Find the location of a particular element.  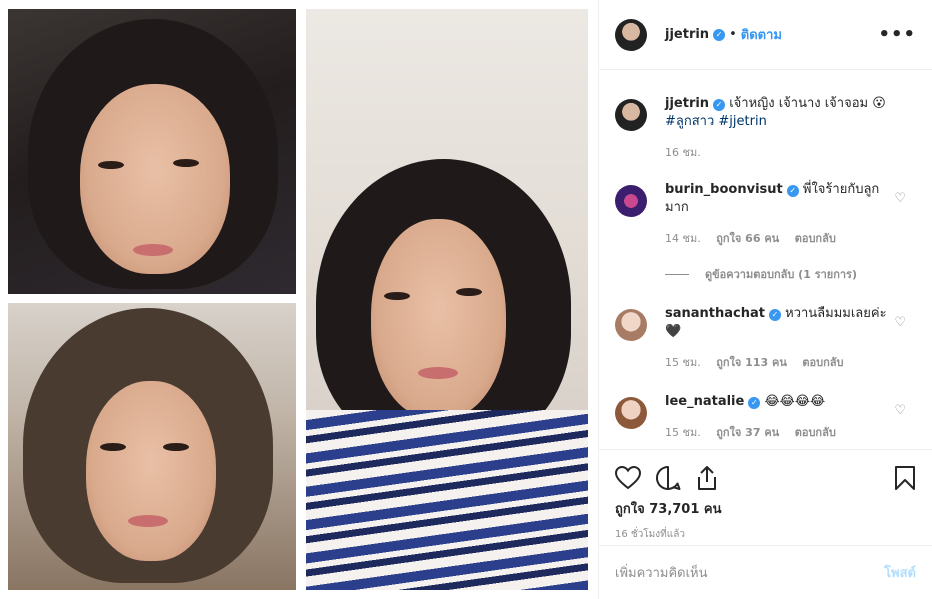

view-replies-label: ดูข้อความตอบกลับ (1 รายการ) is located at coordinates (781, 274).